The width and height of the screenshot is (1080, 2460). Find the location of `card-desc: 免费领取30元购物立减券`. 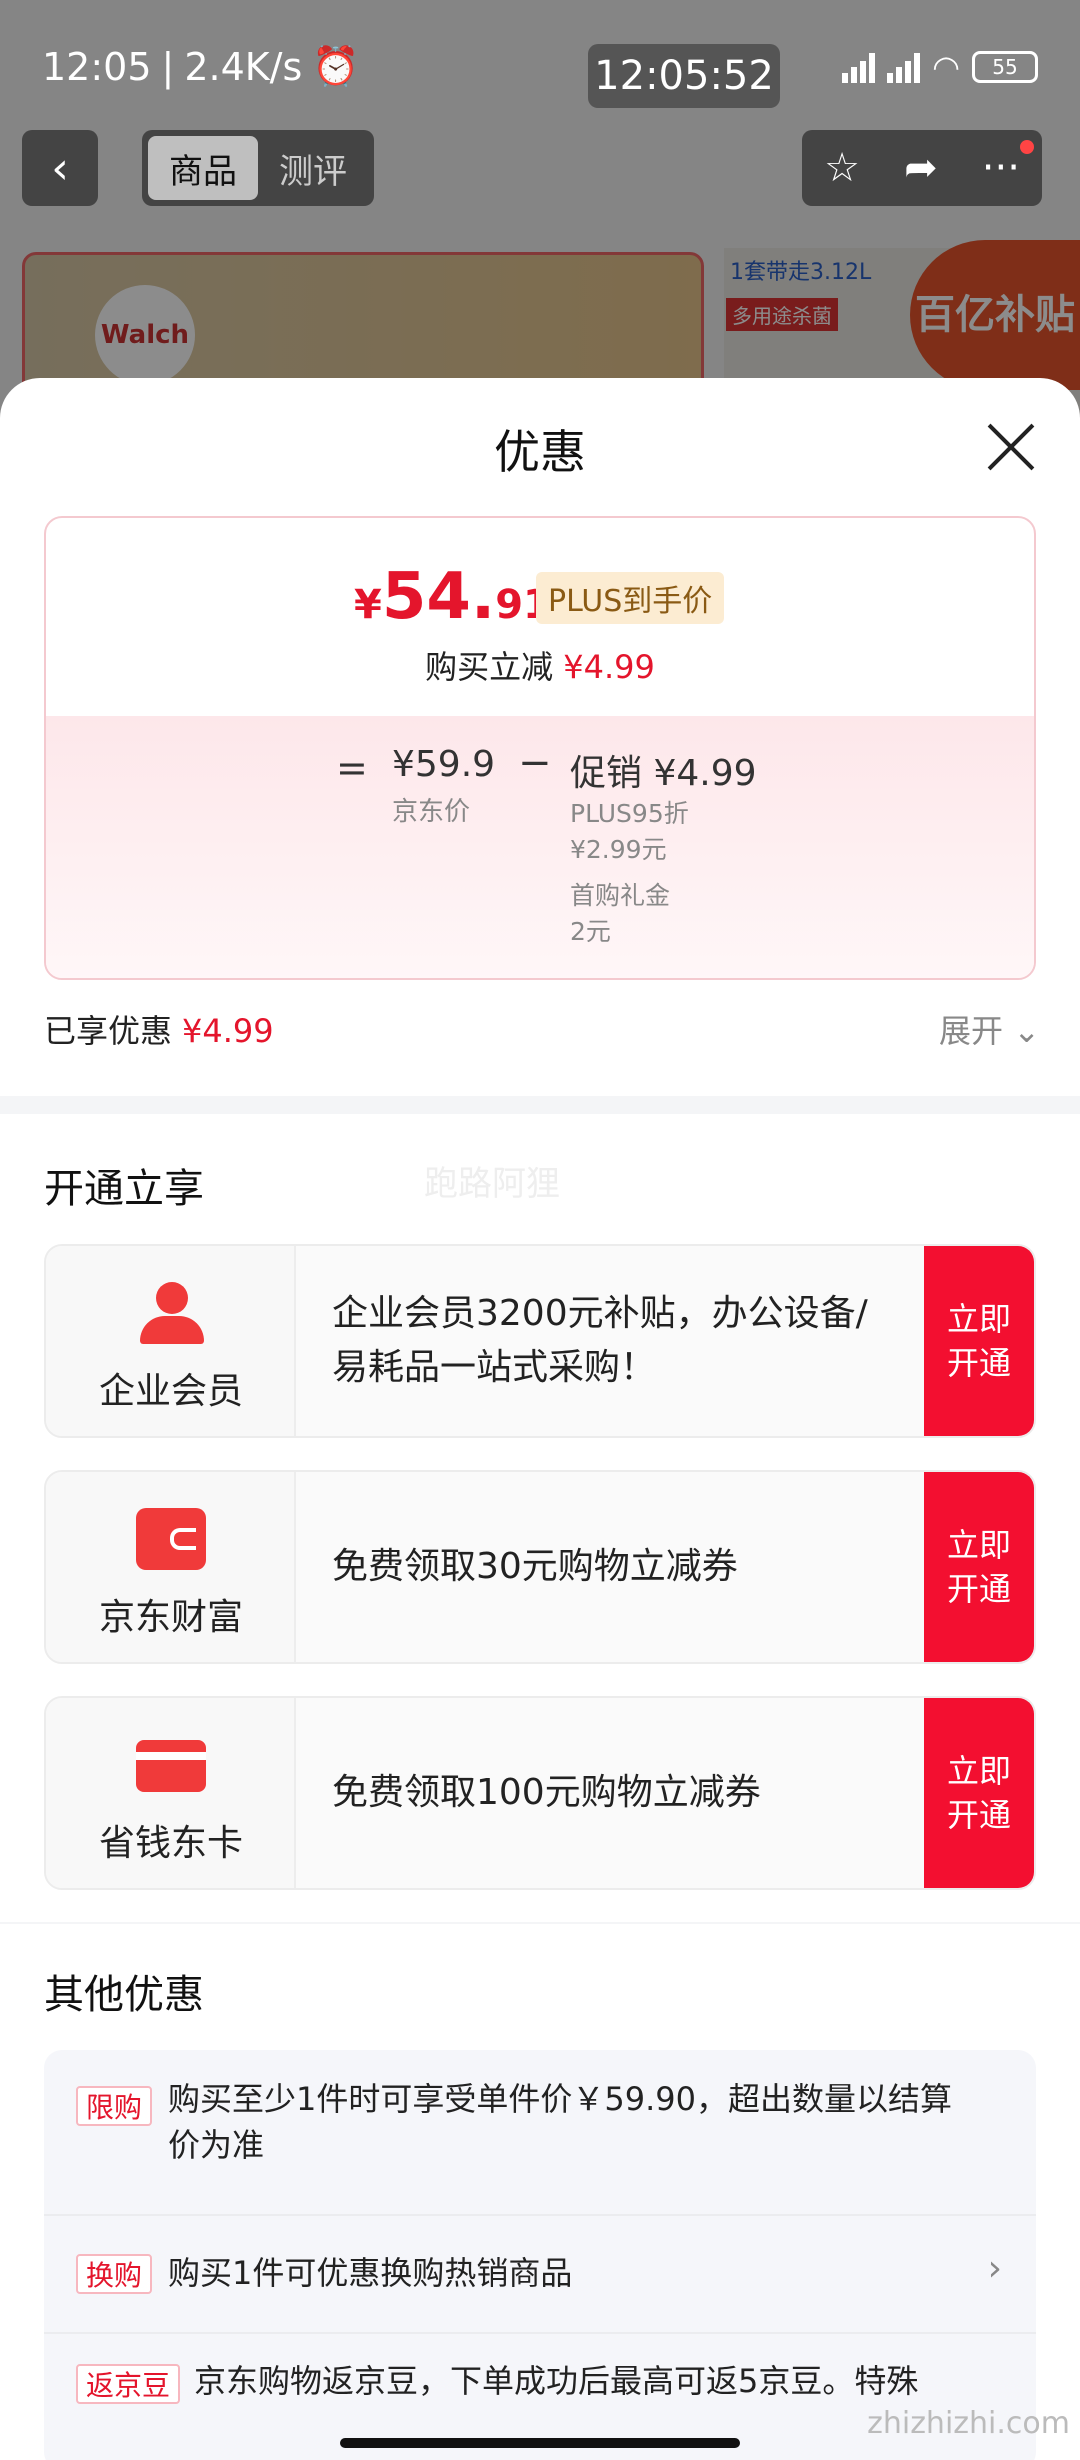

card-desc: 免费领取30元购物立减券 is located at coordinates (535, 1566).